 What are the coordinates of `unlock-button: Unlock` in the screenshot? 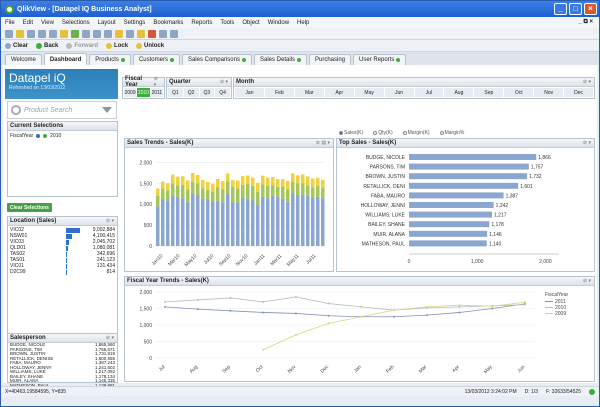 It's located at (150, 45).